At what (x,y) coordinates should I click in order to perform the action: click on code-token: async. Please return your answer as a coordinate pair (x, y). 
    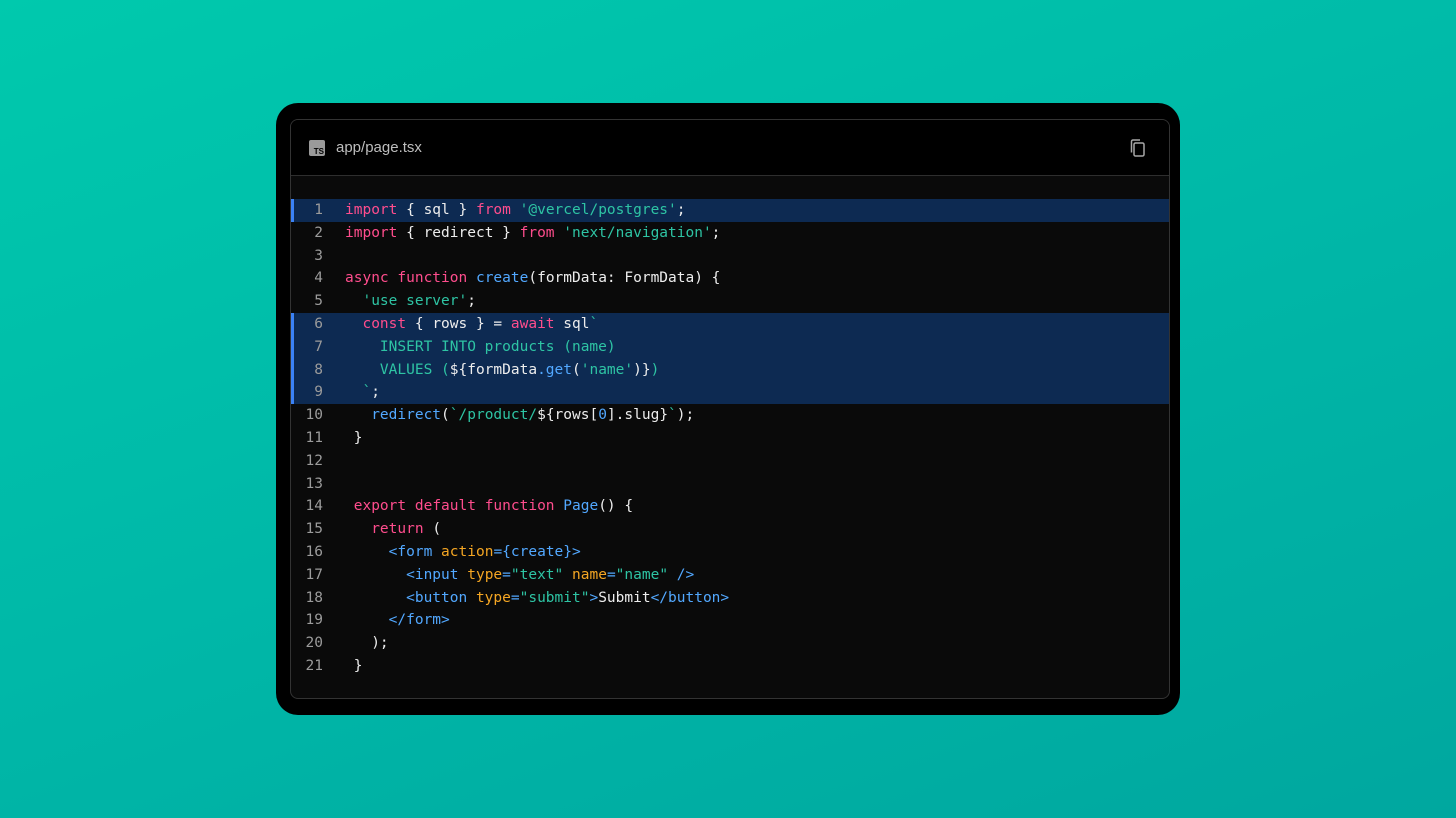
    Looking at the image, I should click on (367, 278).